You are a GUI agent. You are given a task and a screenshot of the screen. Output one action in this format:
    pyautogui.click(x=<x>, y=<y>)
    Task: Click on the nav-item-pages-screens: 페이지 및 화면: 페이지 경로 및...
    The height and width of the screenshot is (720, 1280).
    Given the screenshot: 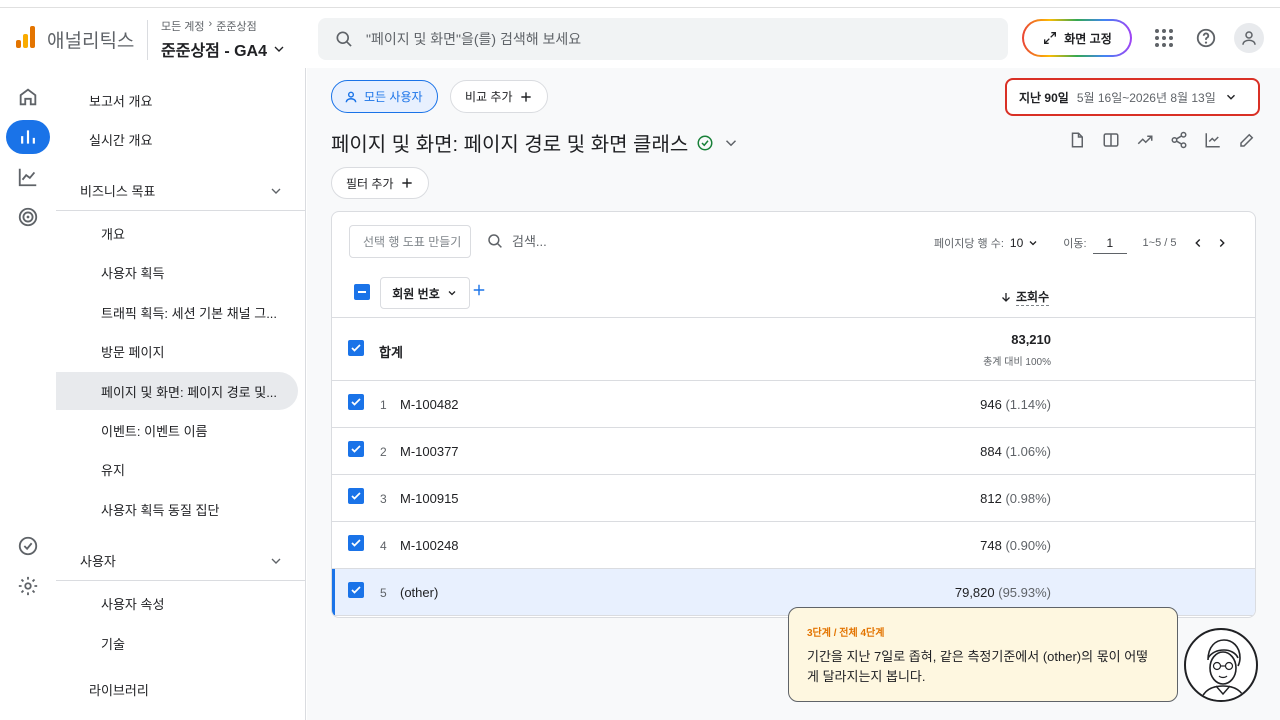 What is the action you would take?
    pyautogui.click(x=177, y=391)
    